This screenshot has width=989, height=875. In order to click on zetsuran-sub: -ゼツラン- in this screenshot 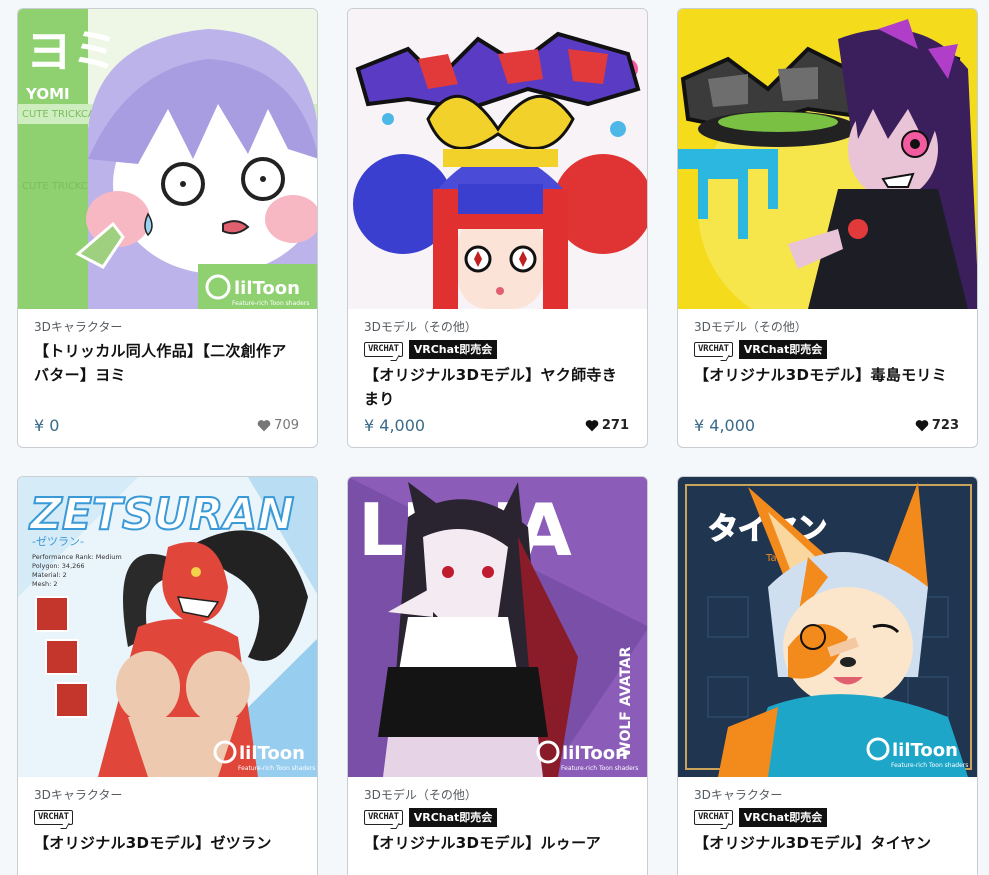, I will do `click(58, 541)`.